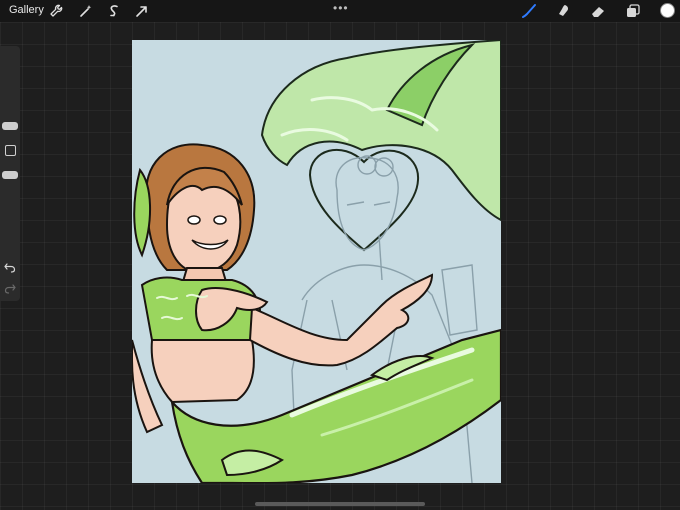 The width and height of the screenshot is (680, 510). I want to click on redo-icon, so click(10, 289).